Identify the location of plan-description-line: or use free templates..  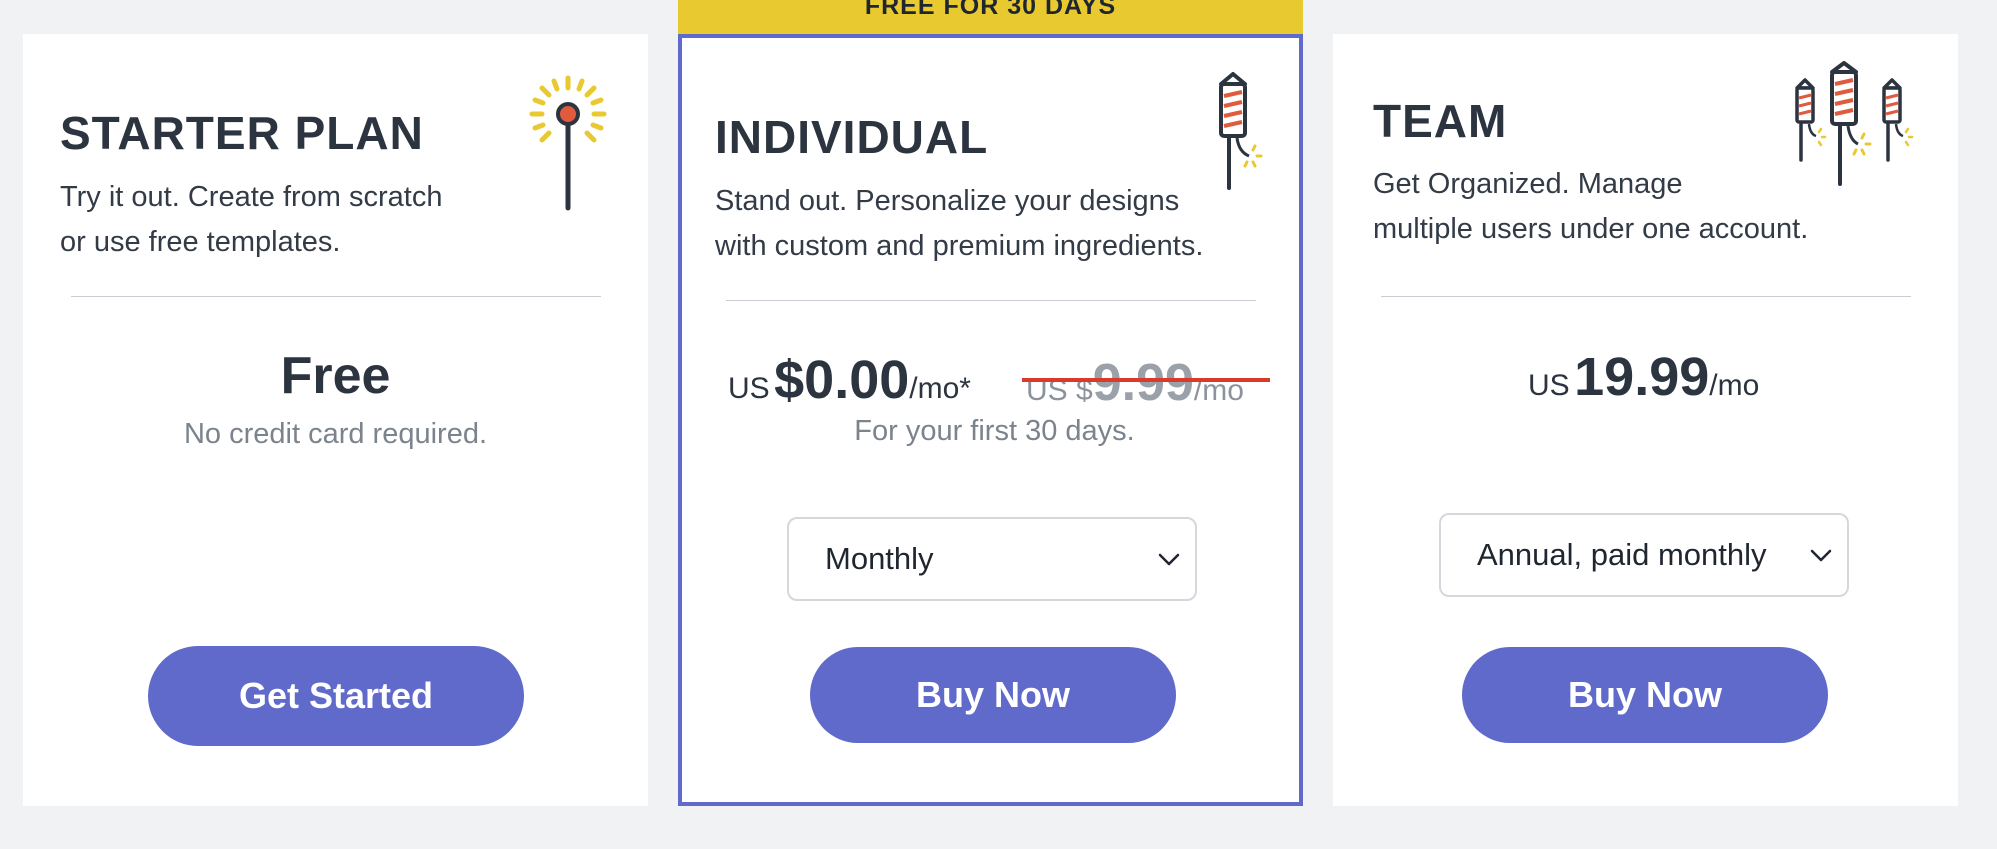
(200, 242).